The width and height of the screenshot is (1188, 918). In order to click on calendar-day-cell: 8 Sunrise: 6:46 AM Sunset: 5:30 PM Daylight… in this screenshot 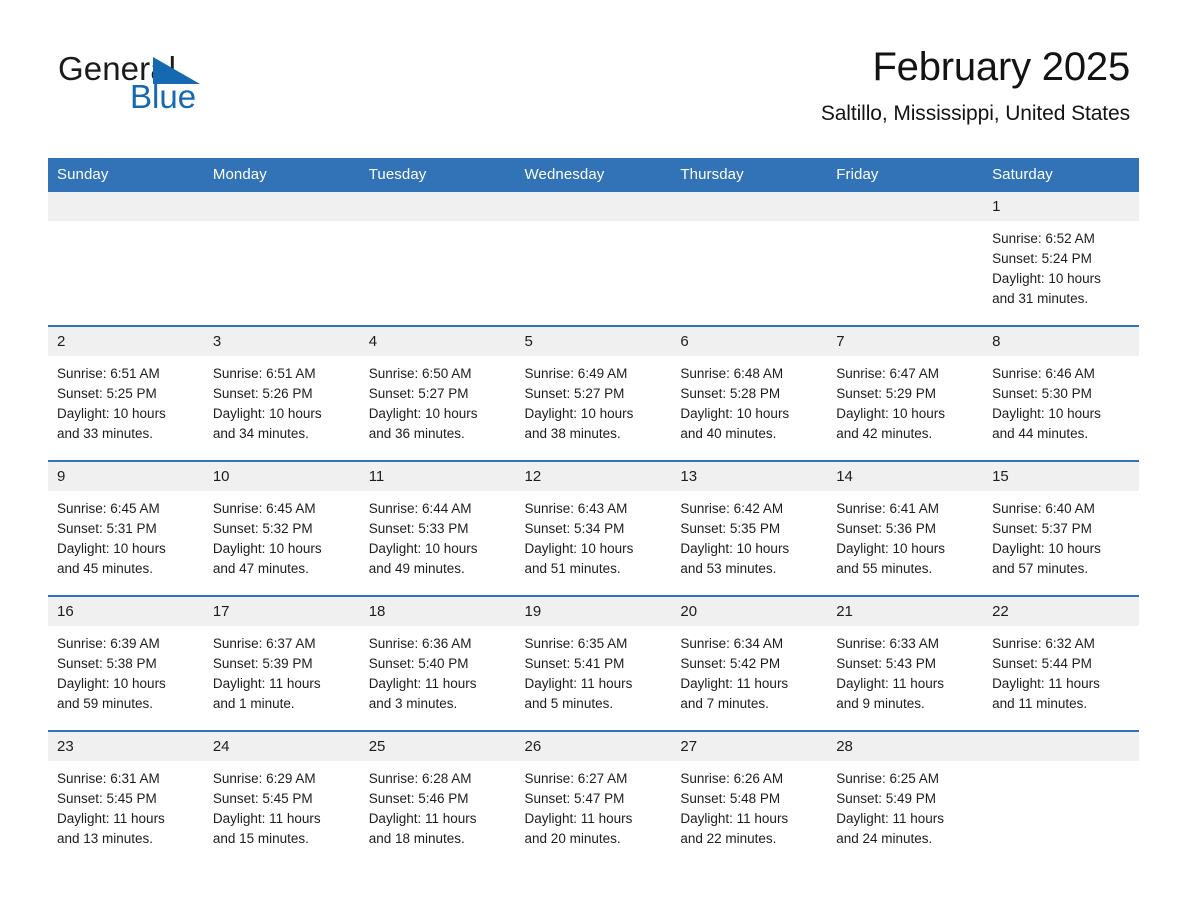, I will do `click(1061, 393)`.